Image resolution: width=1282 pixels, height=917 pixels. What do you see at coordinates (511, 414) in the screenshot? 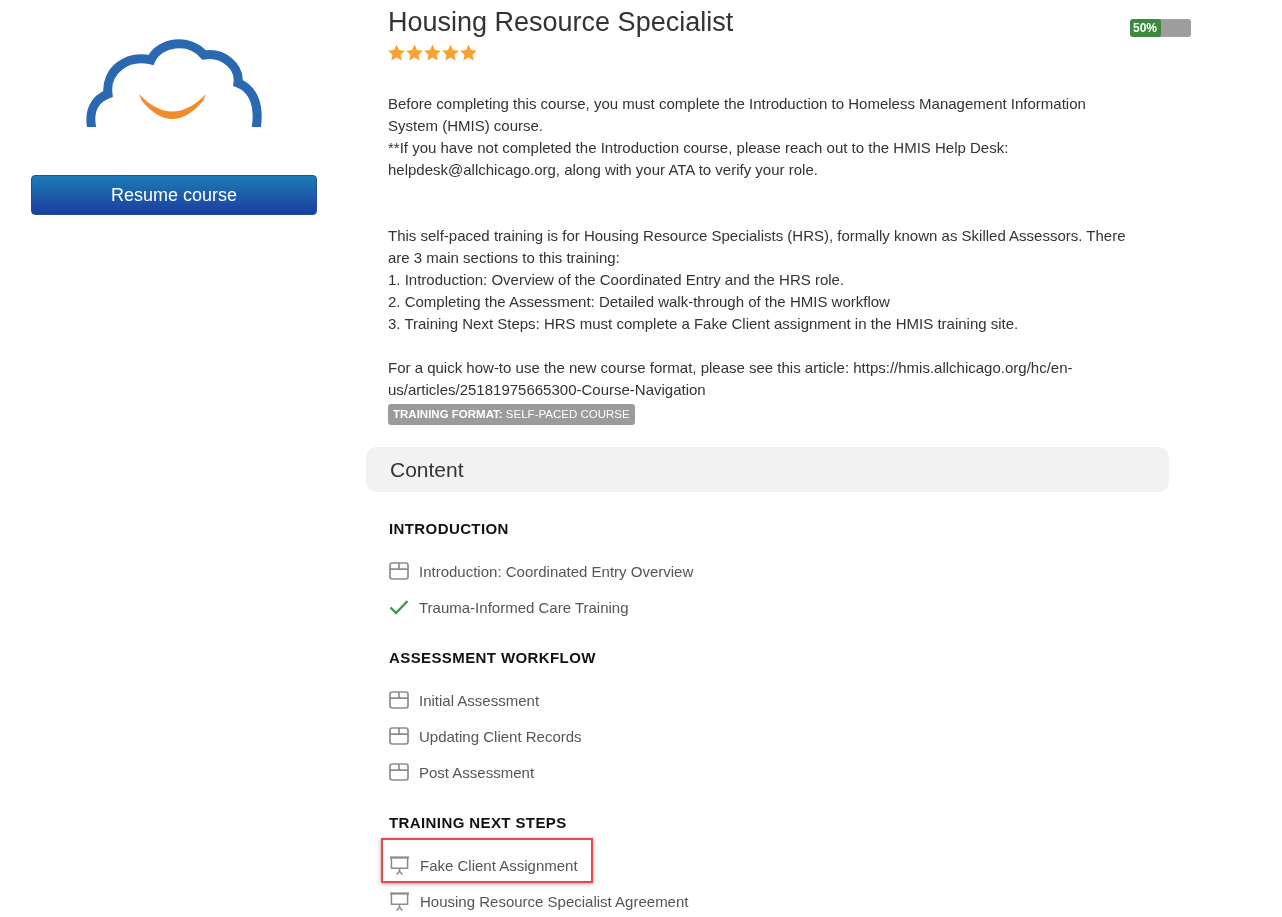
I see `format-badge: TRAINING FORMAT: SELF-PACED COURSE` at bounding box center [511, 414].